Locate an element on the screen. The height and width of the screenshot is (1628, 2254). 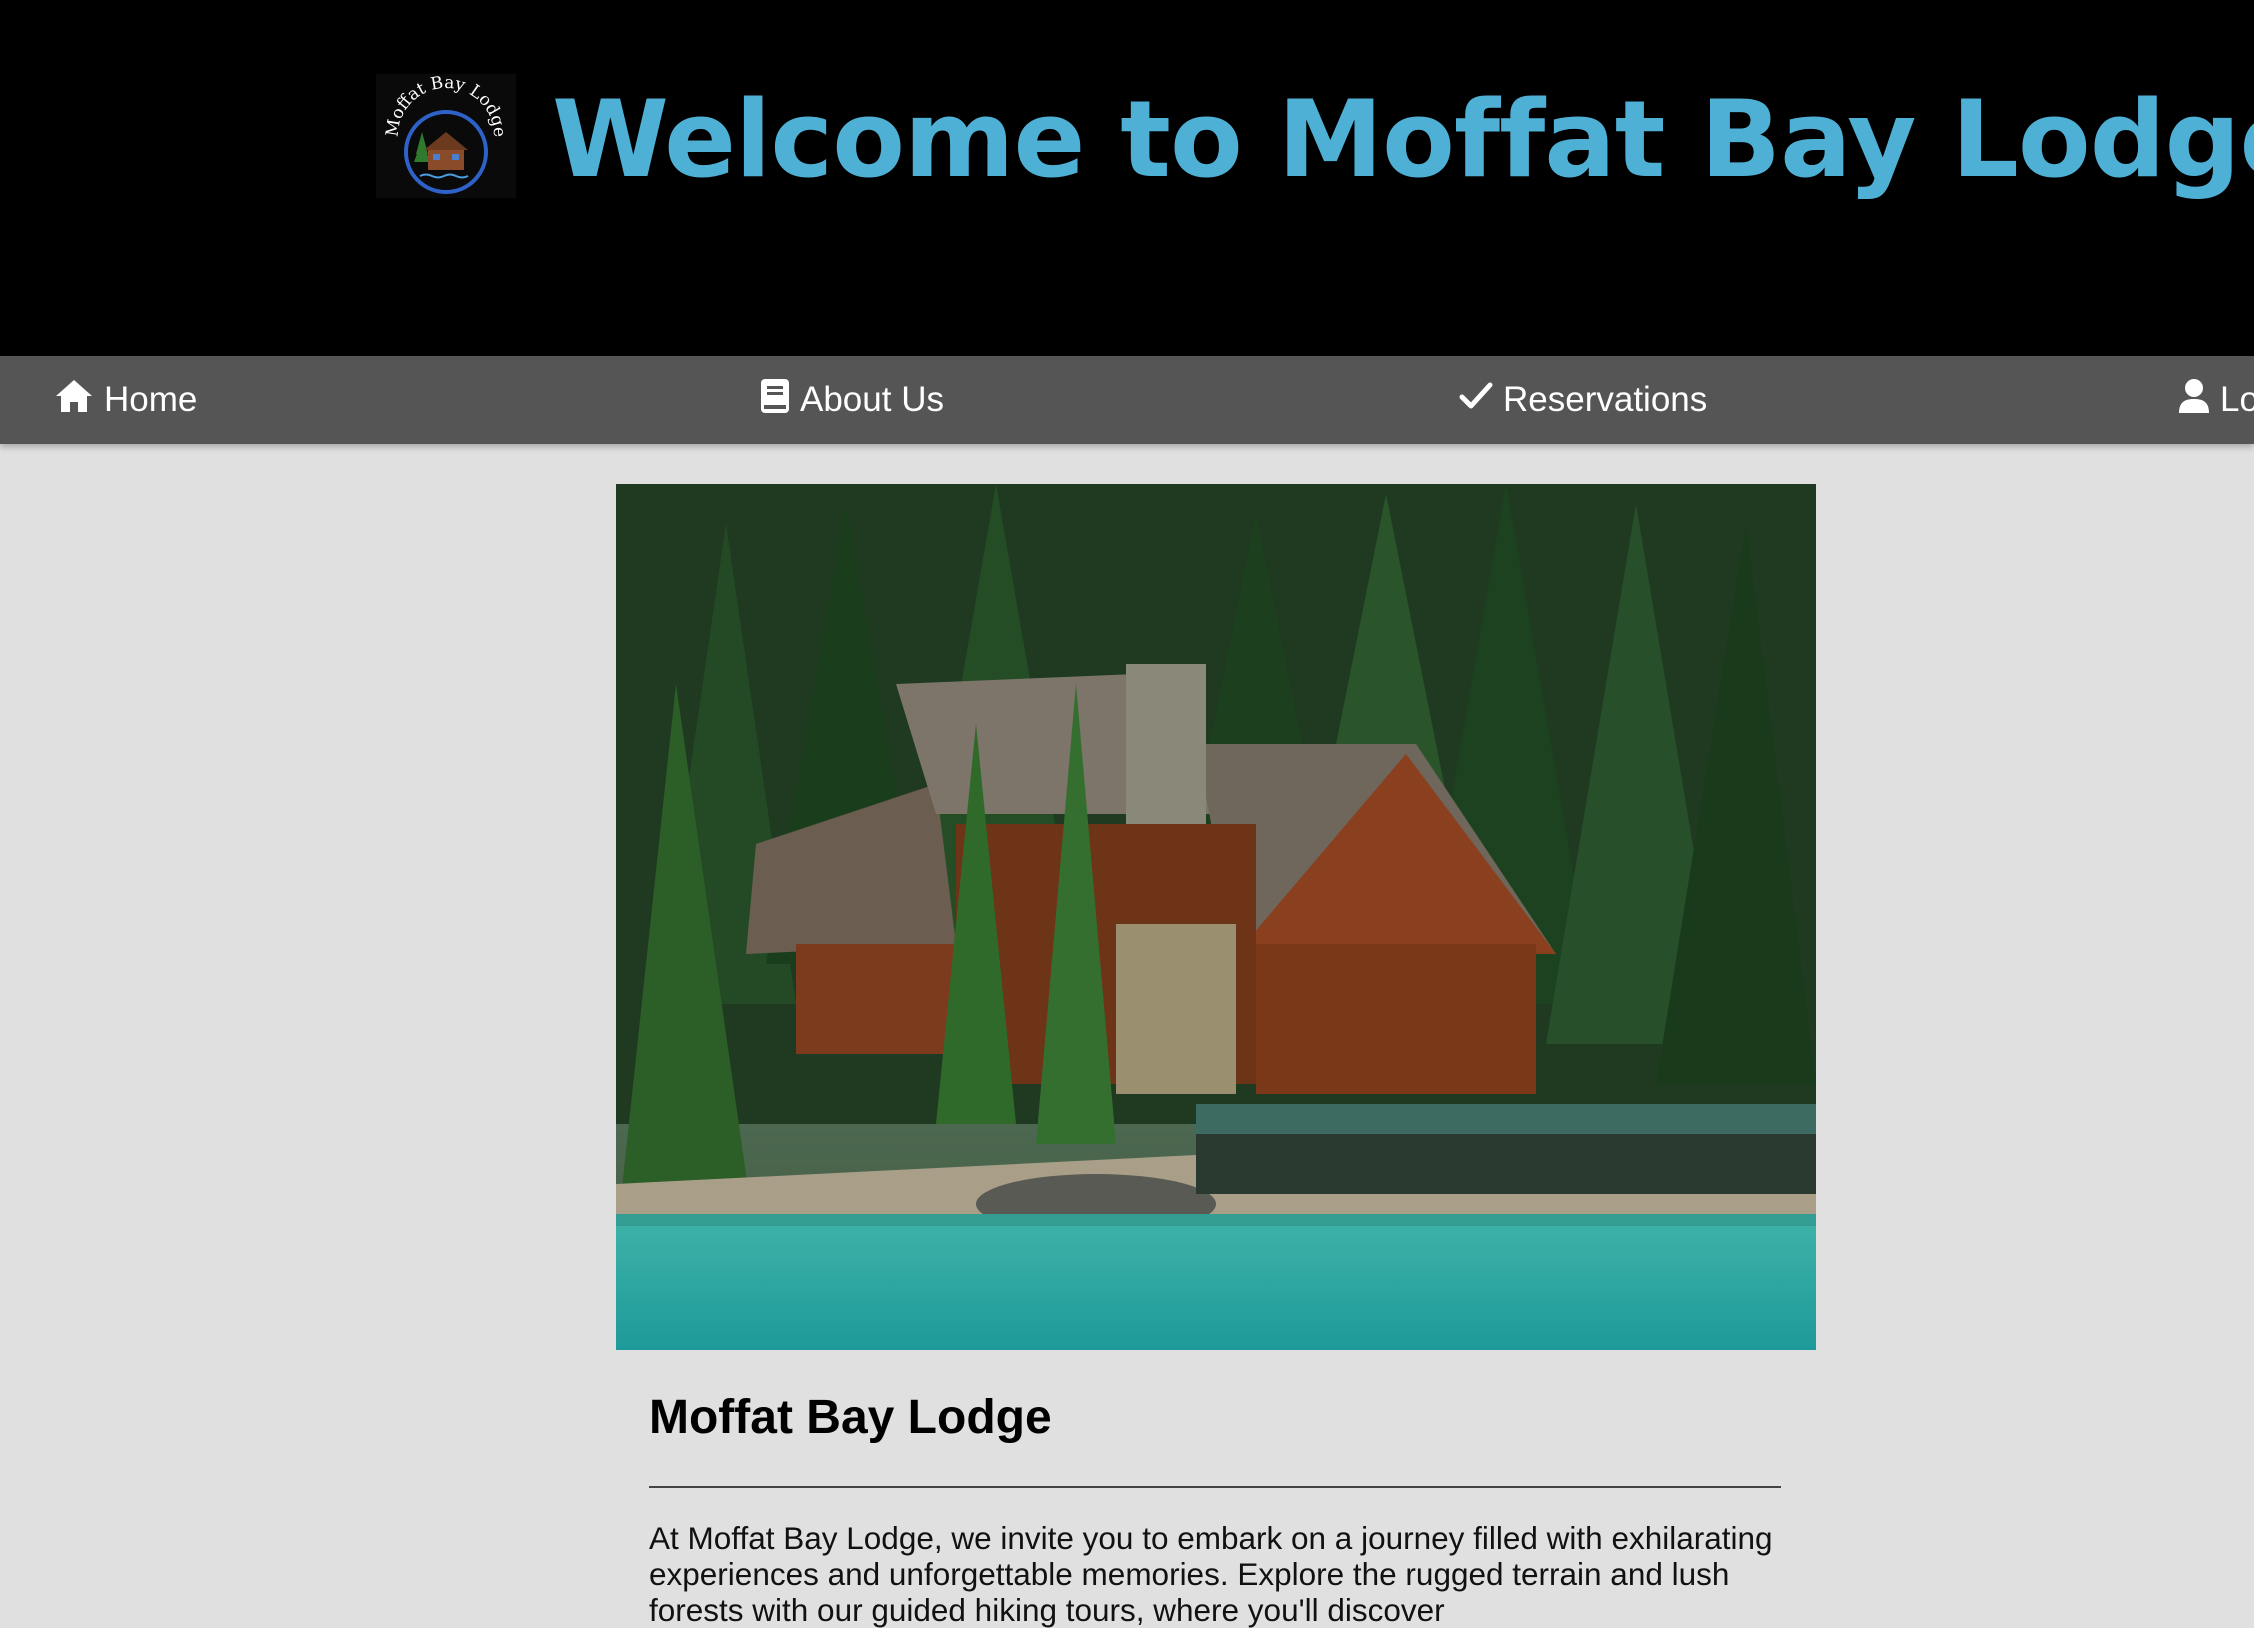
nav-reservations-label: Reservations is located at coordinates (1605, 399).